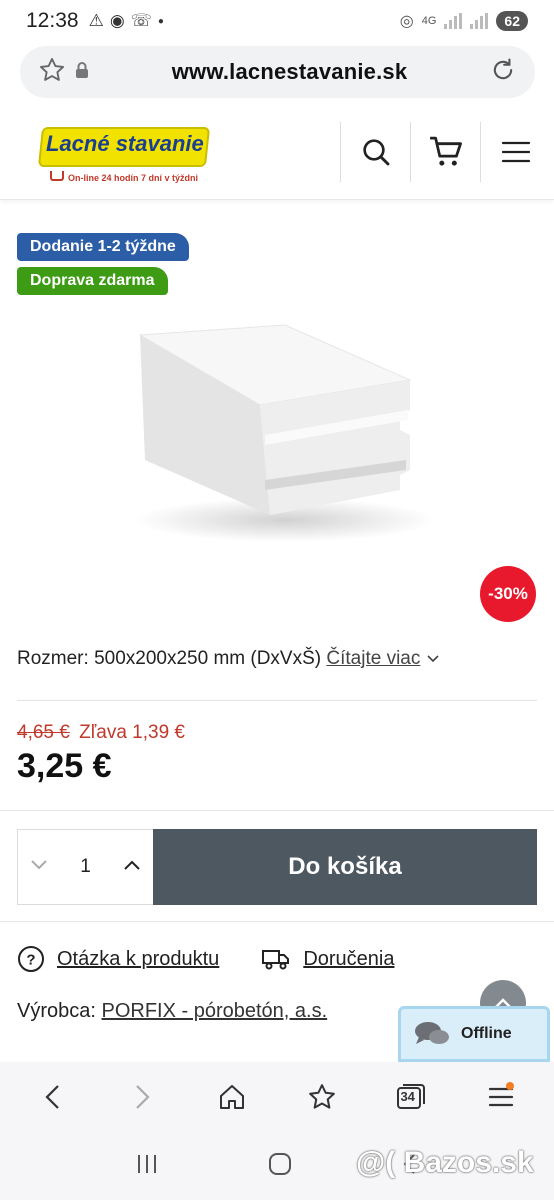 The width and height of the screenshot is (554, 1200). Describe the element at coordinates (125, 143) in the screenshot. I see `logo-name: Lacné stavanie` at that location.